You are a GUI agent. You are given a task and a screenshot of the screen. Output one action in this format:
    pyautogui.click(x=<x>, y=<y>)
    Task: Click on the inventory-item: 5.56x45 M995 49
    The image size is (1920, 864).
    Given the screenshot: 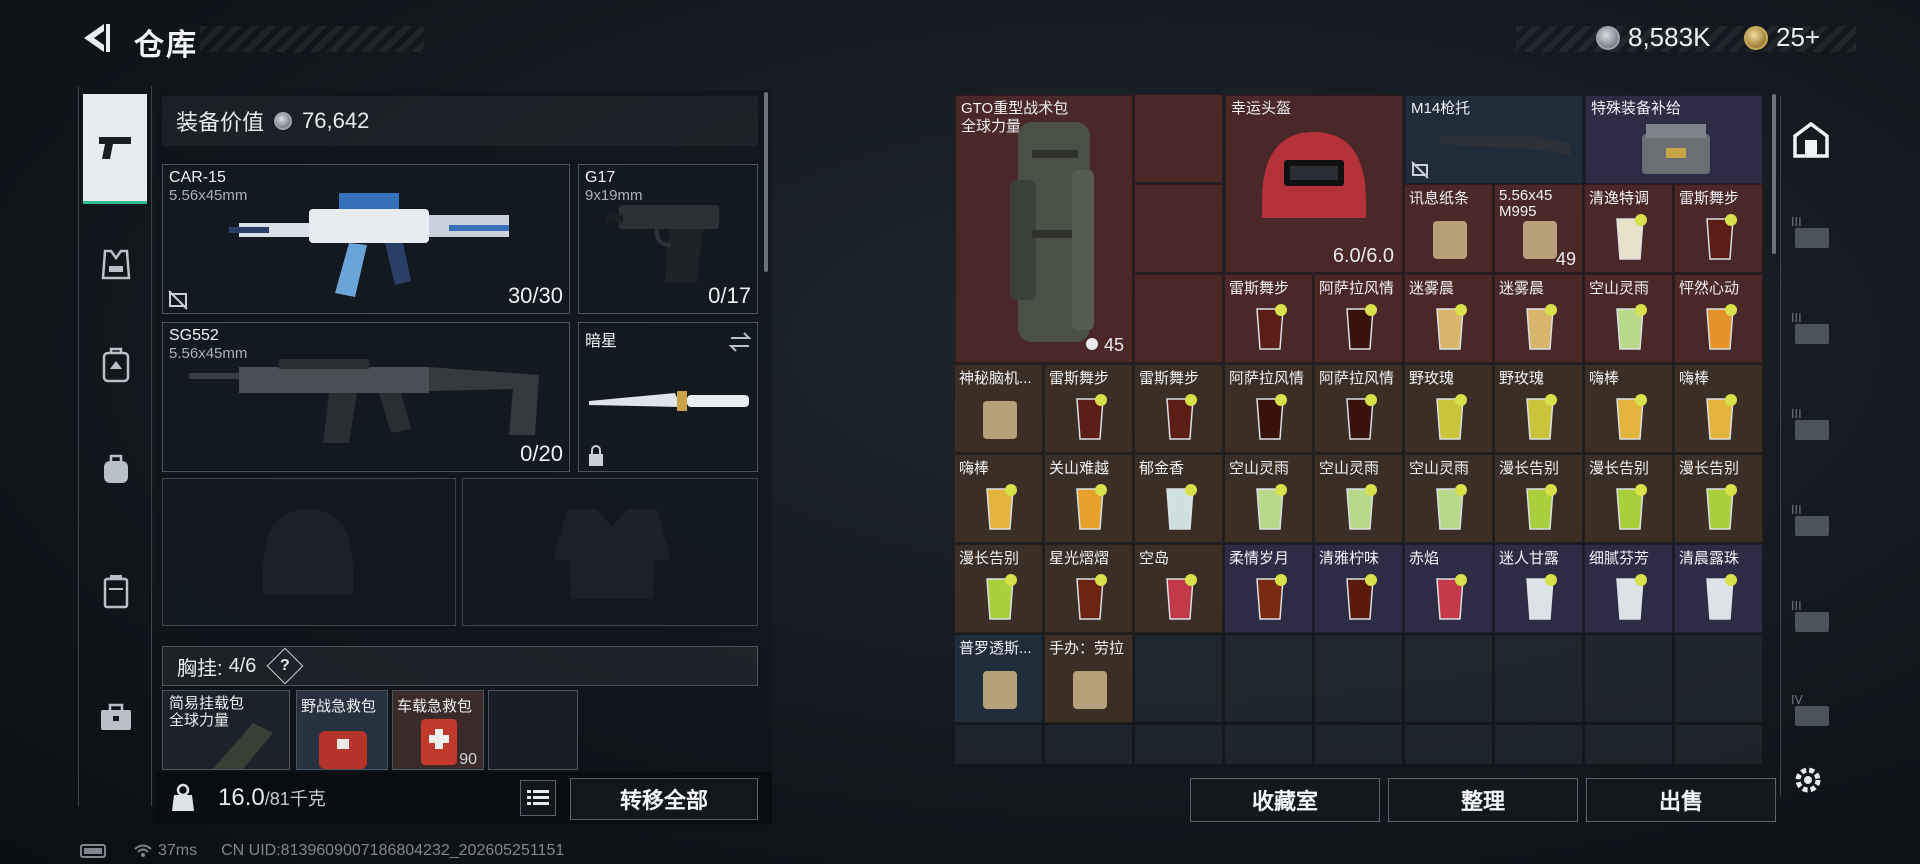 What is the action you would take?
    pyautogui.click(x=1538, y=228)
    